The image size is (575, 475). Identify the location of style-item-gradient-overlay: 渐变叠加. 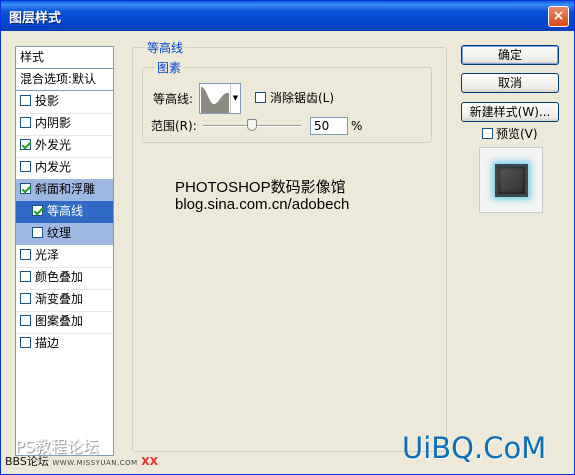
(64, 300).